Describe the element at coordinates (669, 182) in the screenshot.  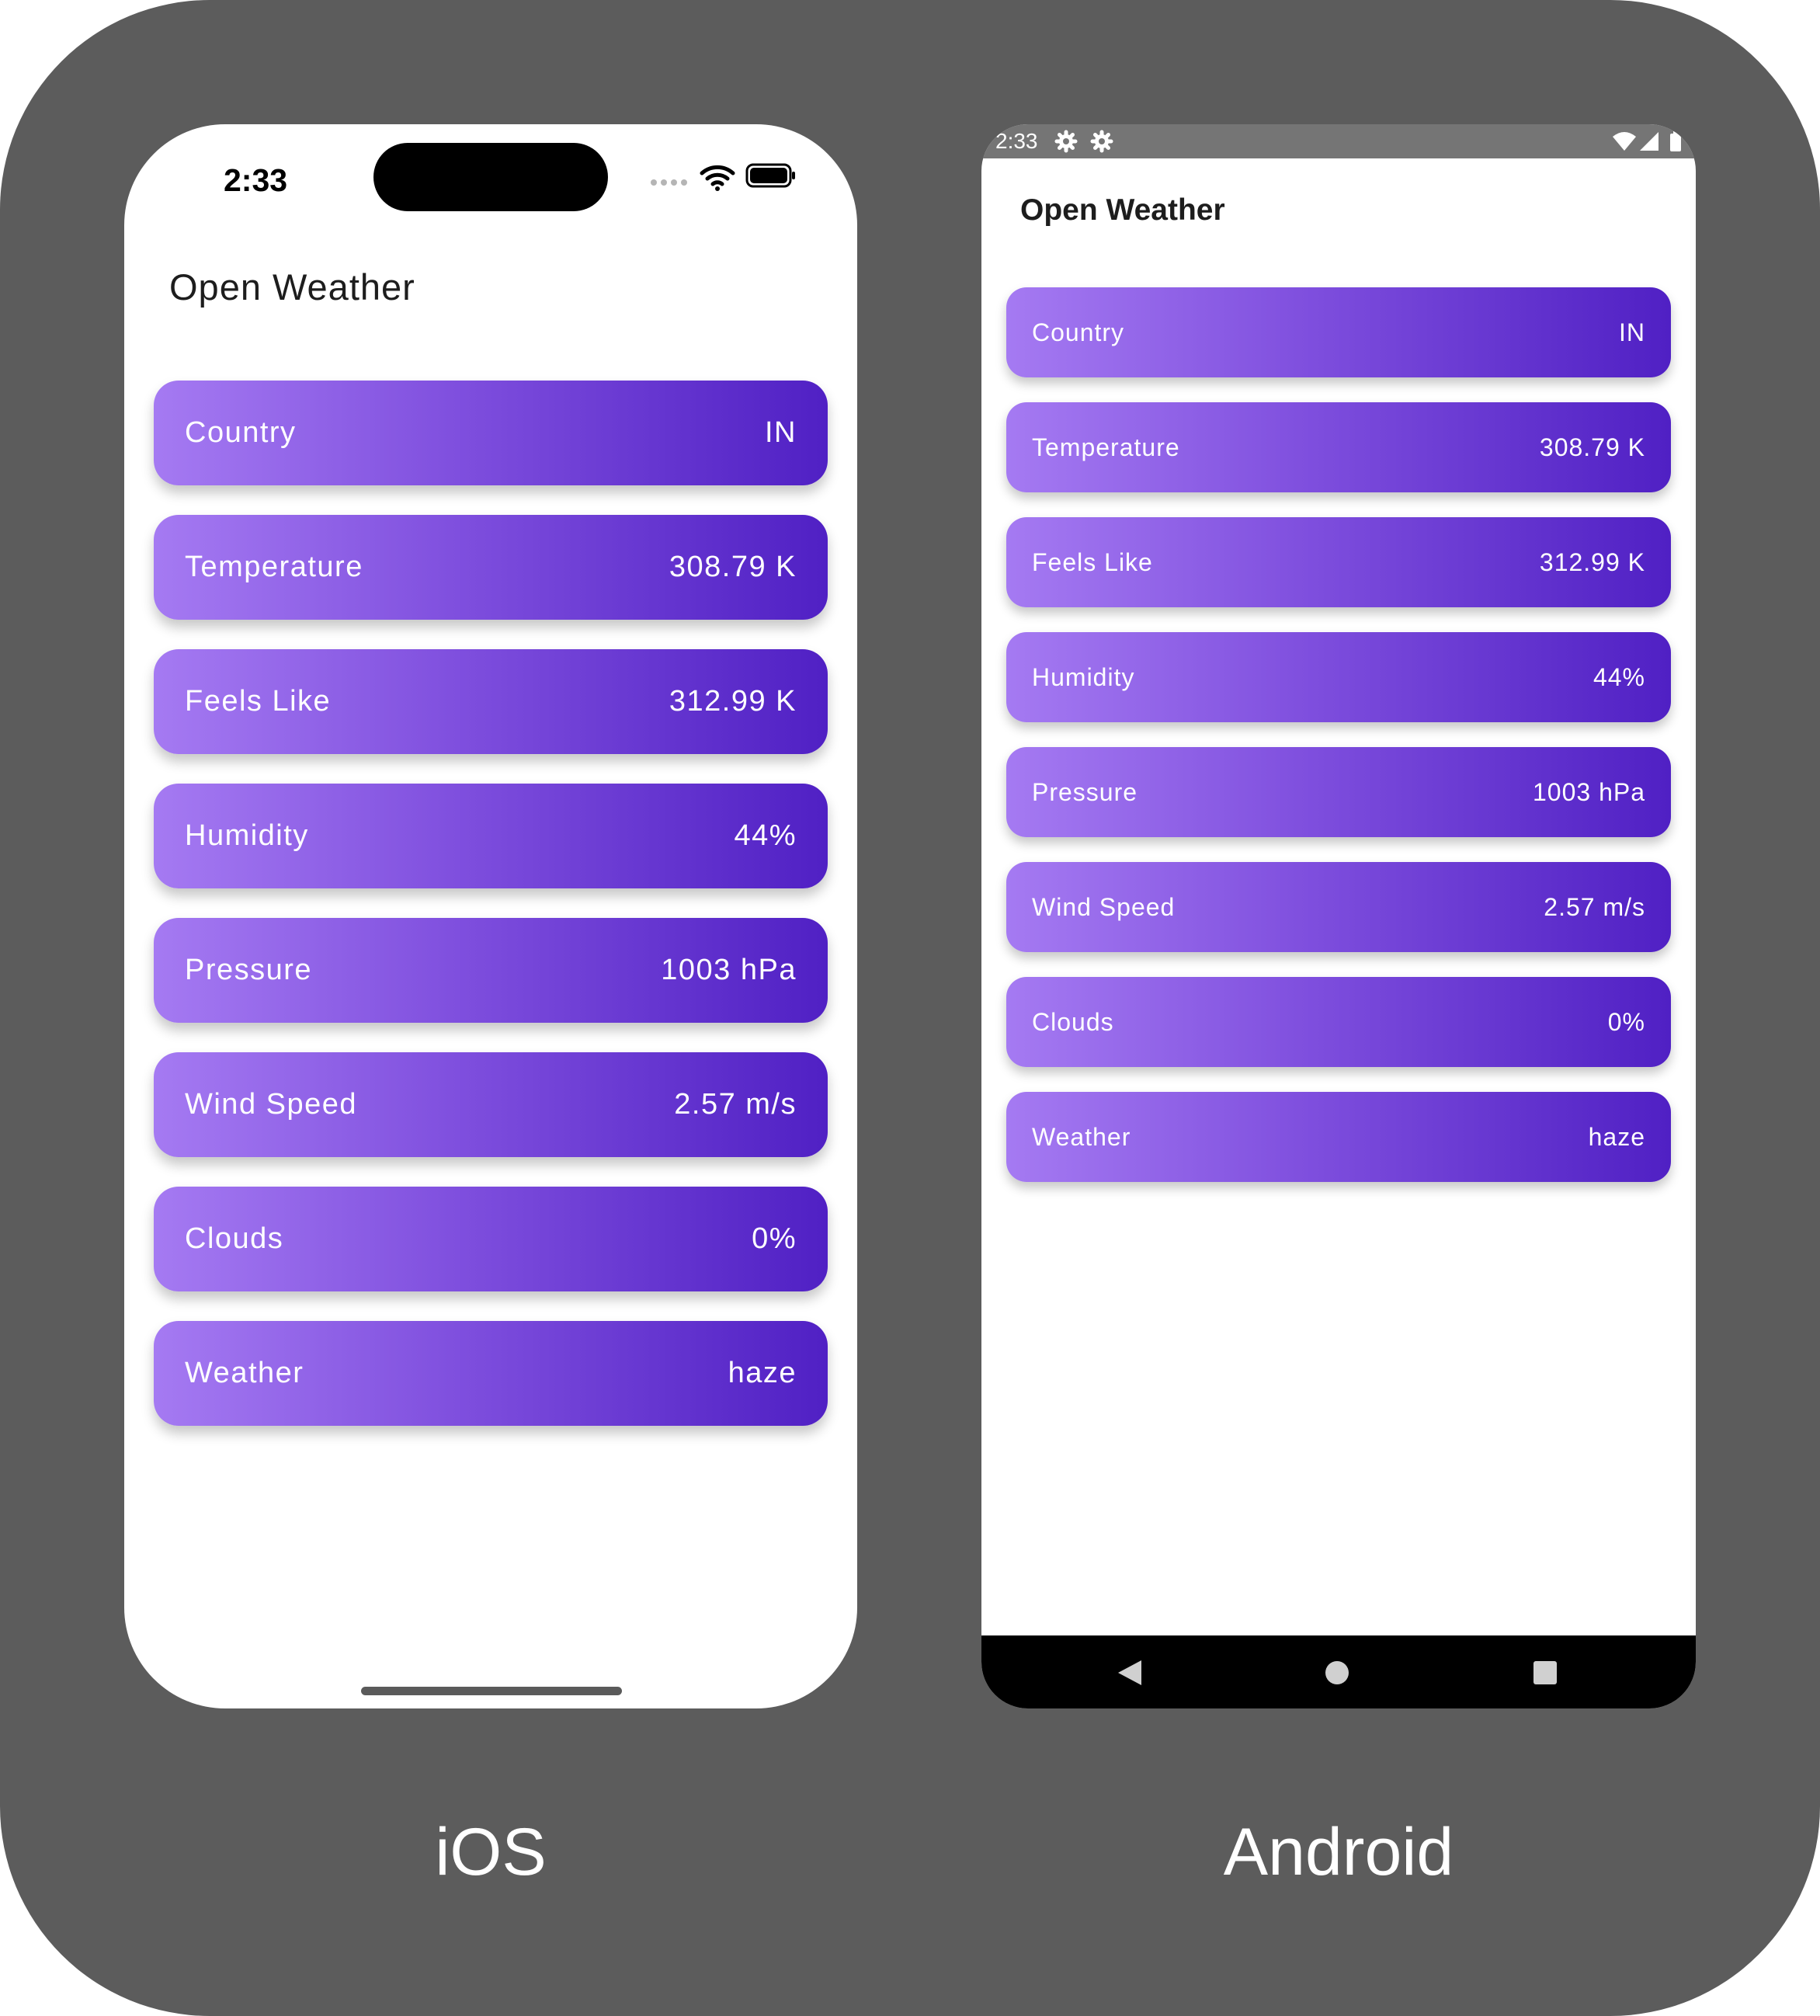
I see `signal-dots-icon` at that location.